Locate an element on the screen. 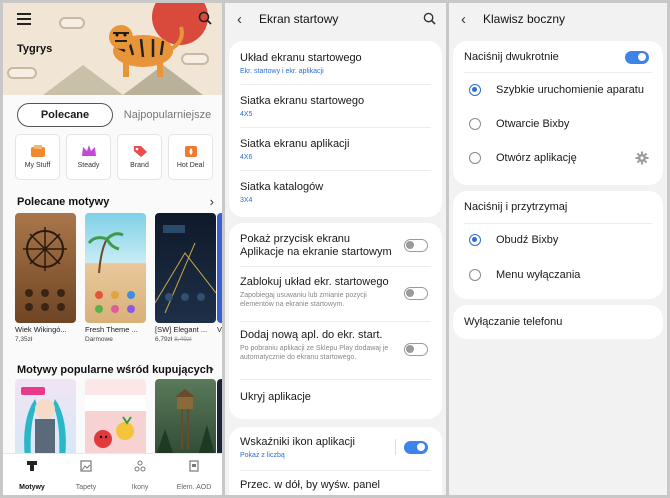 The width and height of the screenshot is (670, 498). category-brand: Brand is located at coordinates (139, 157).